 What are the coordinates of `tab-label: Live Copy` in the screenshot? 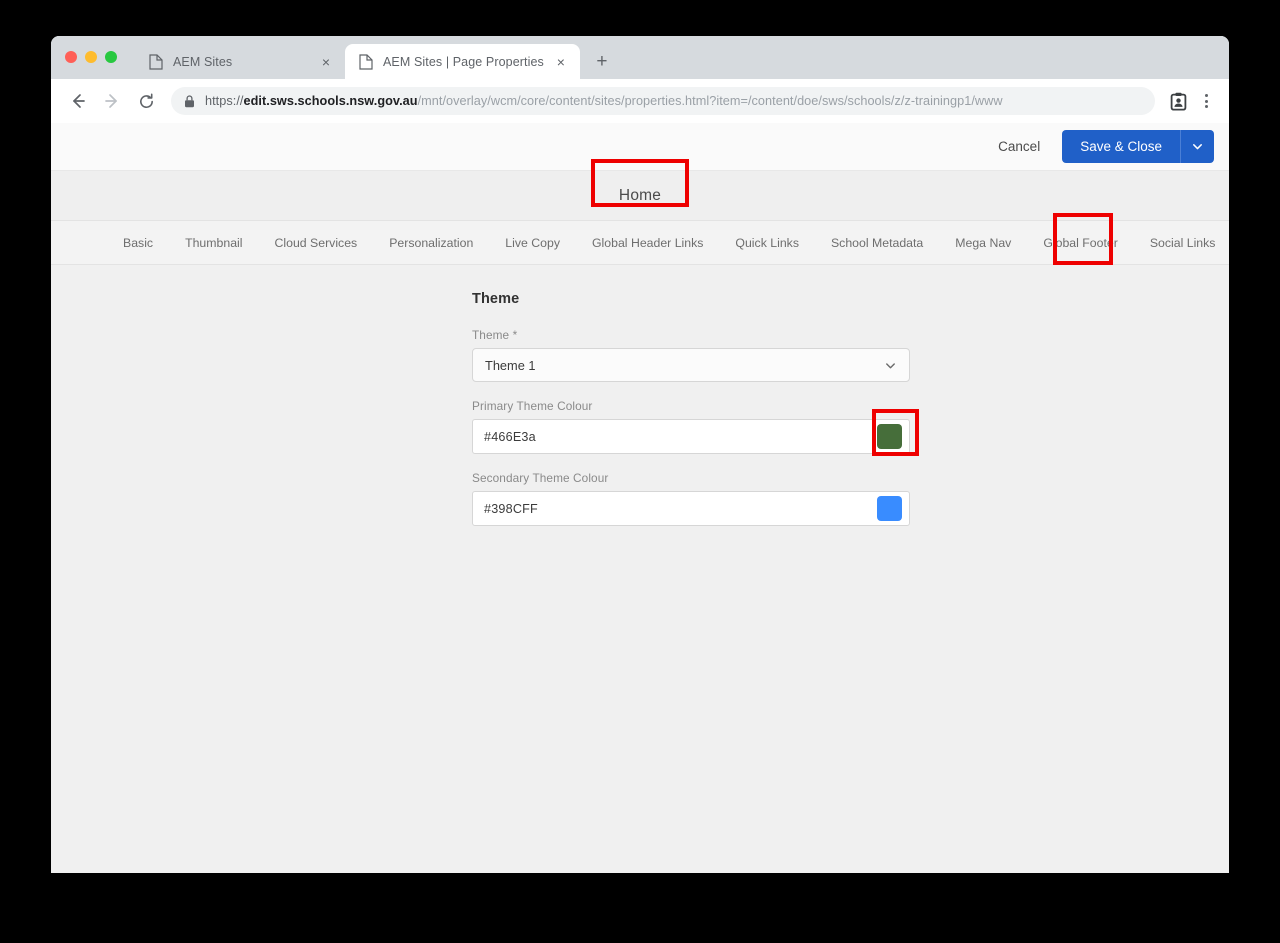 It's located at (532, 242).